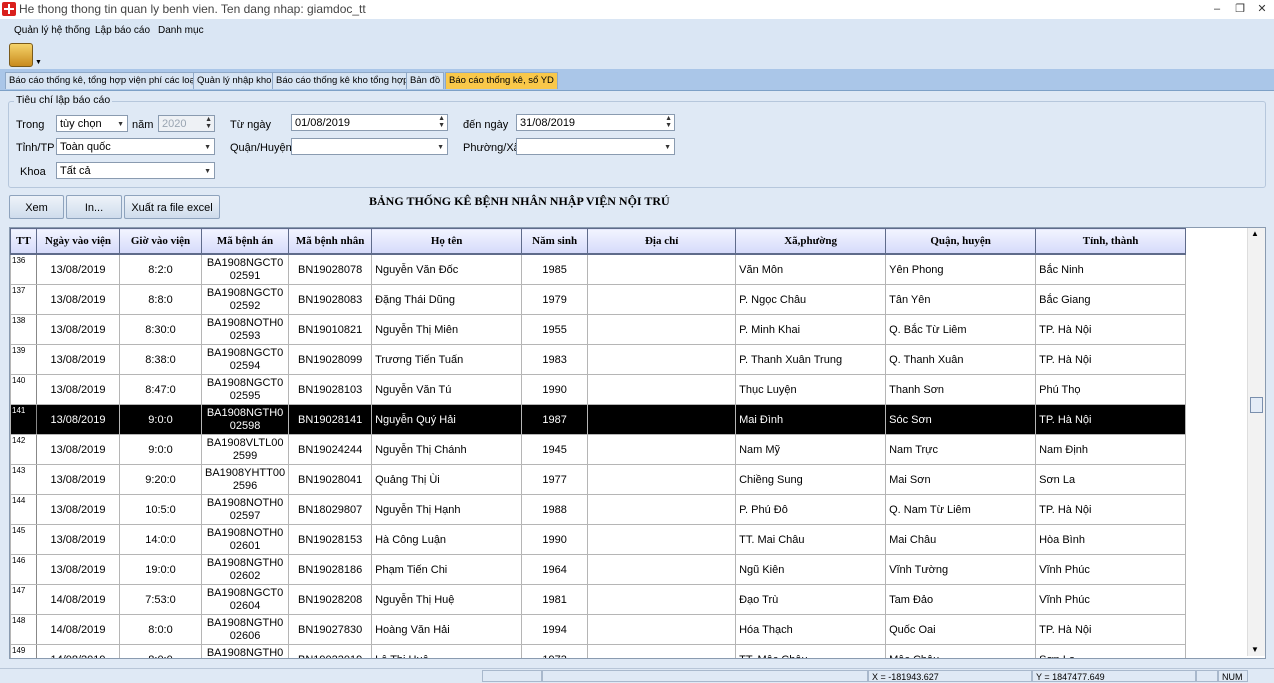  Describe the element at coordinates (811, 359) in the screenshot. I see `cell-xa-phuong: P. Thanh Xuân Trung` at that location.